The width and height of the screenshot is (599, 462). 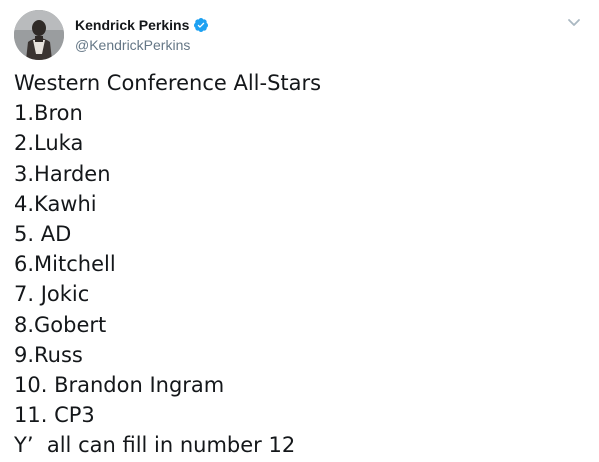 I want to click on verified-badge-icon, so click(x=201, y=25).